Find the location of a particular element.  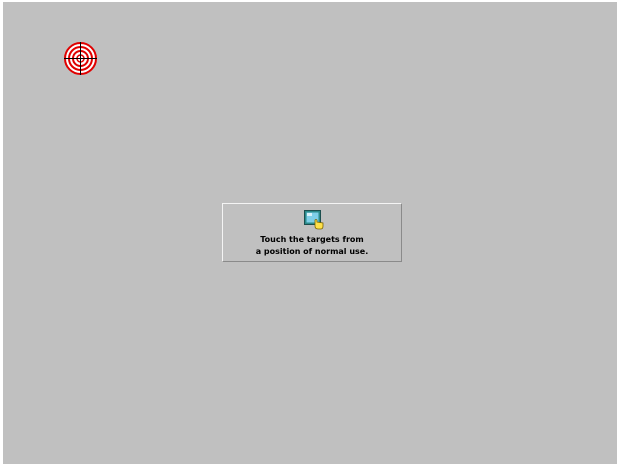

calibration-target is located at coordinates (80, 58).